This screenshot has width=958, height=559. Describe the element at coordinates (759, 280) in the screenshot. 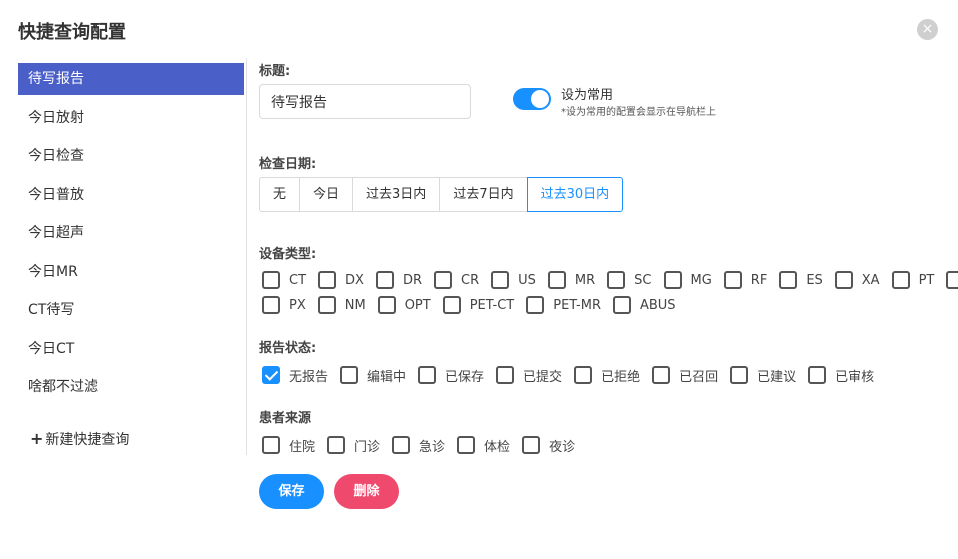

I see `device-8-label: RF` at that location.